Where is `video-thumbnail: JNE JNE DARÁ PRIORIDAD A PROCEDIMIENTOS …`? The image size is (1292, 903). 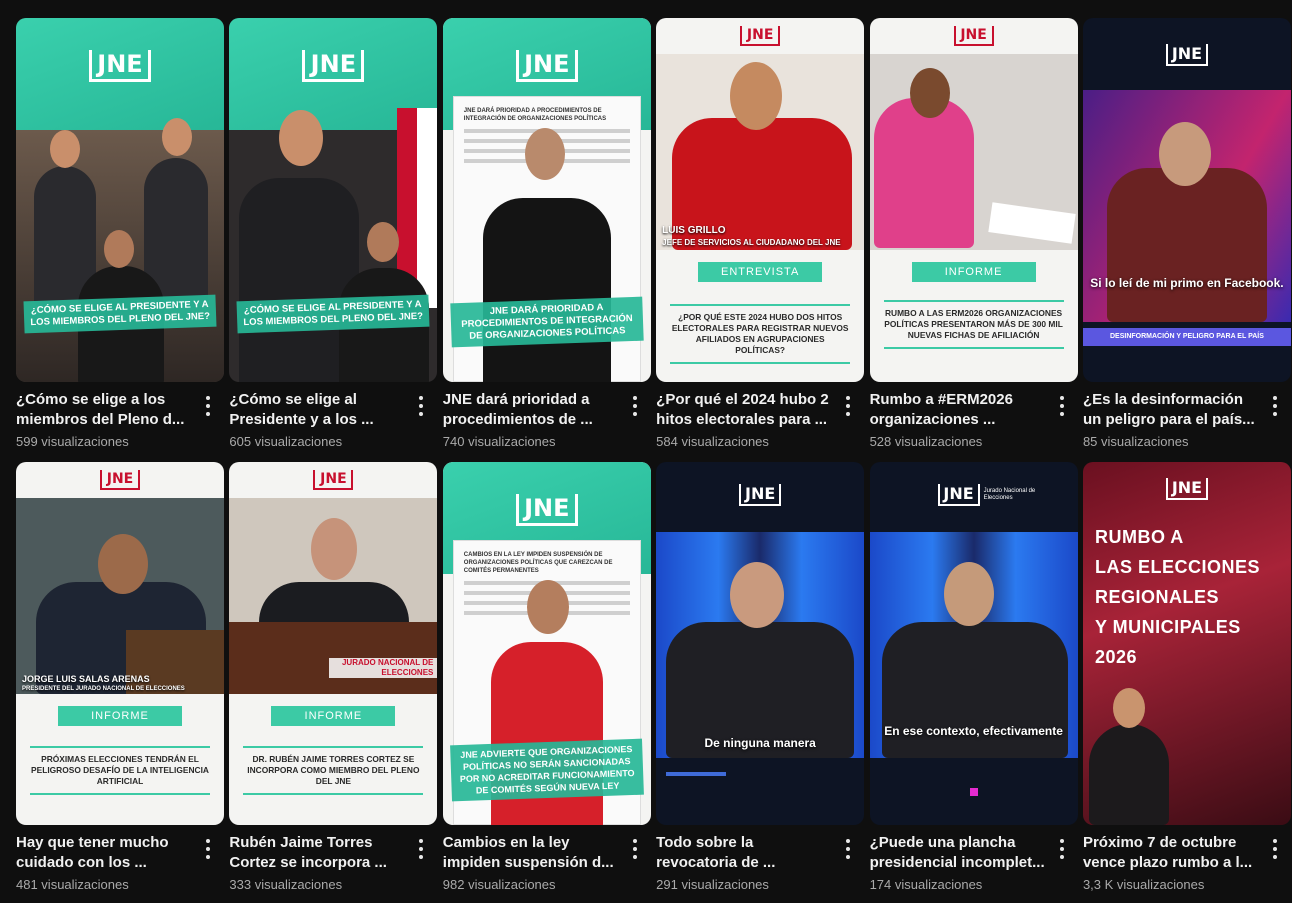 video-thumbnail: JNE JNE DARÁ PRIORIDAD A PROCEDIMIENTOS … is located at coordinates (546, 200).